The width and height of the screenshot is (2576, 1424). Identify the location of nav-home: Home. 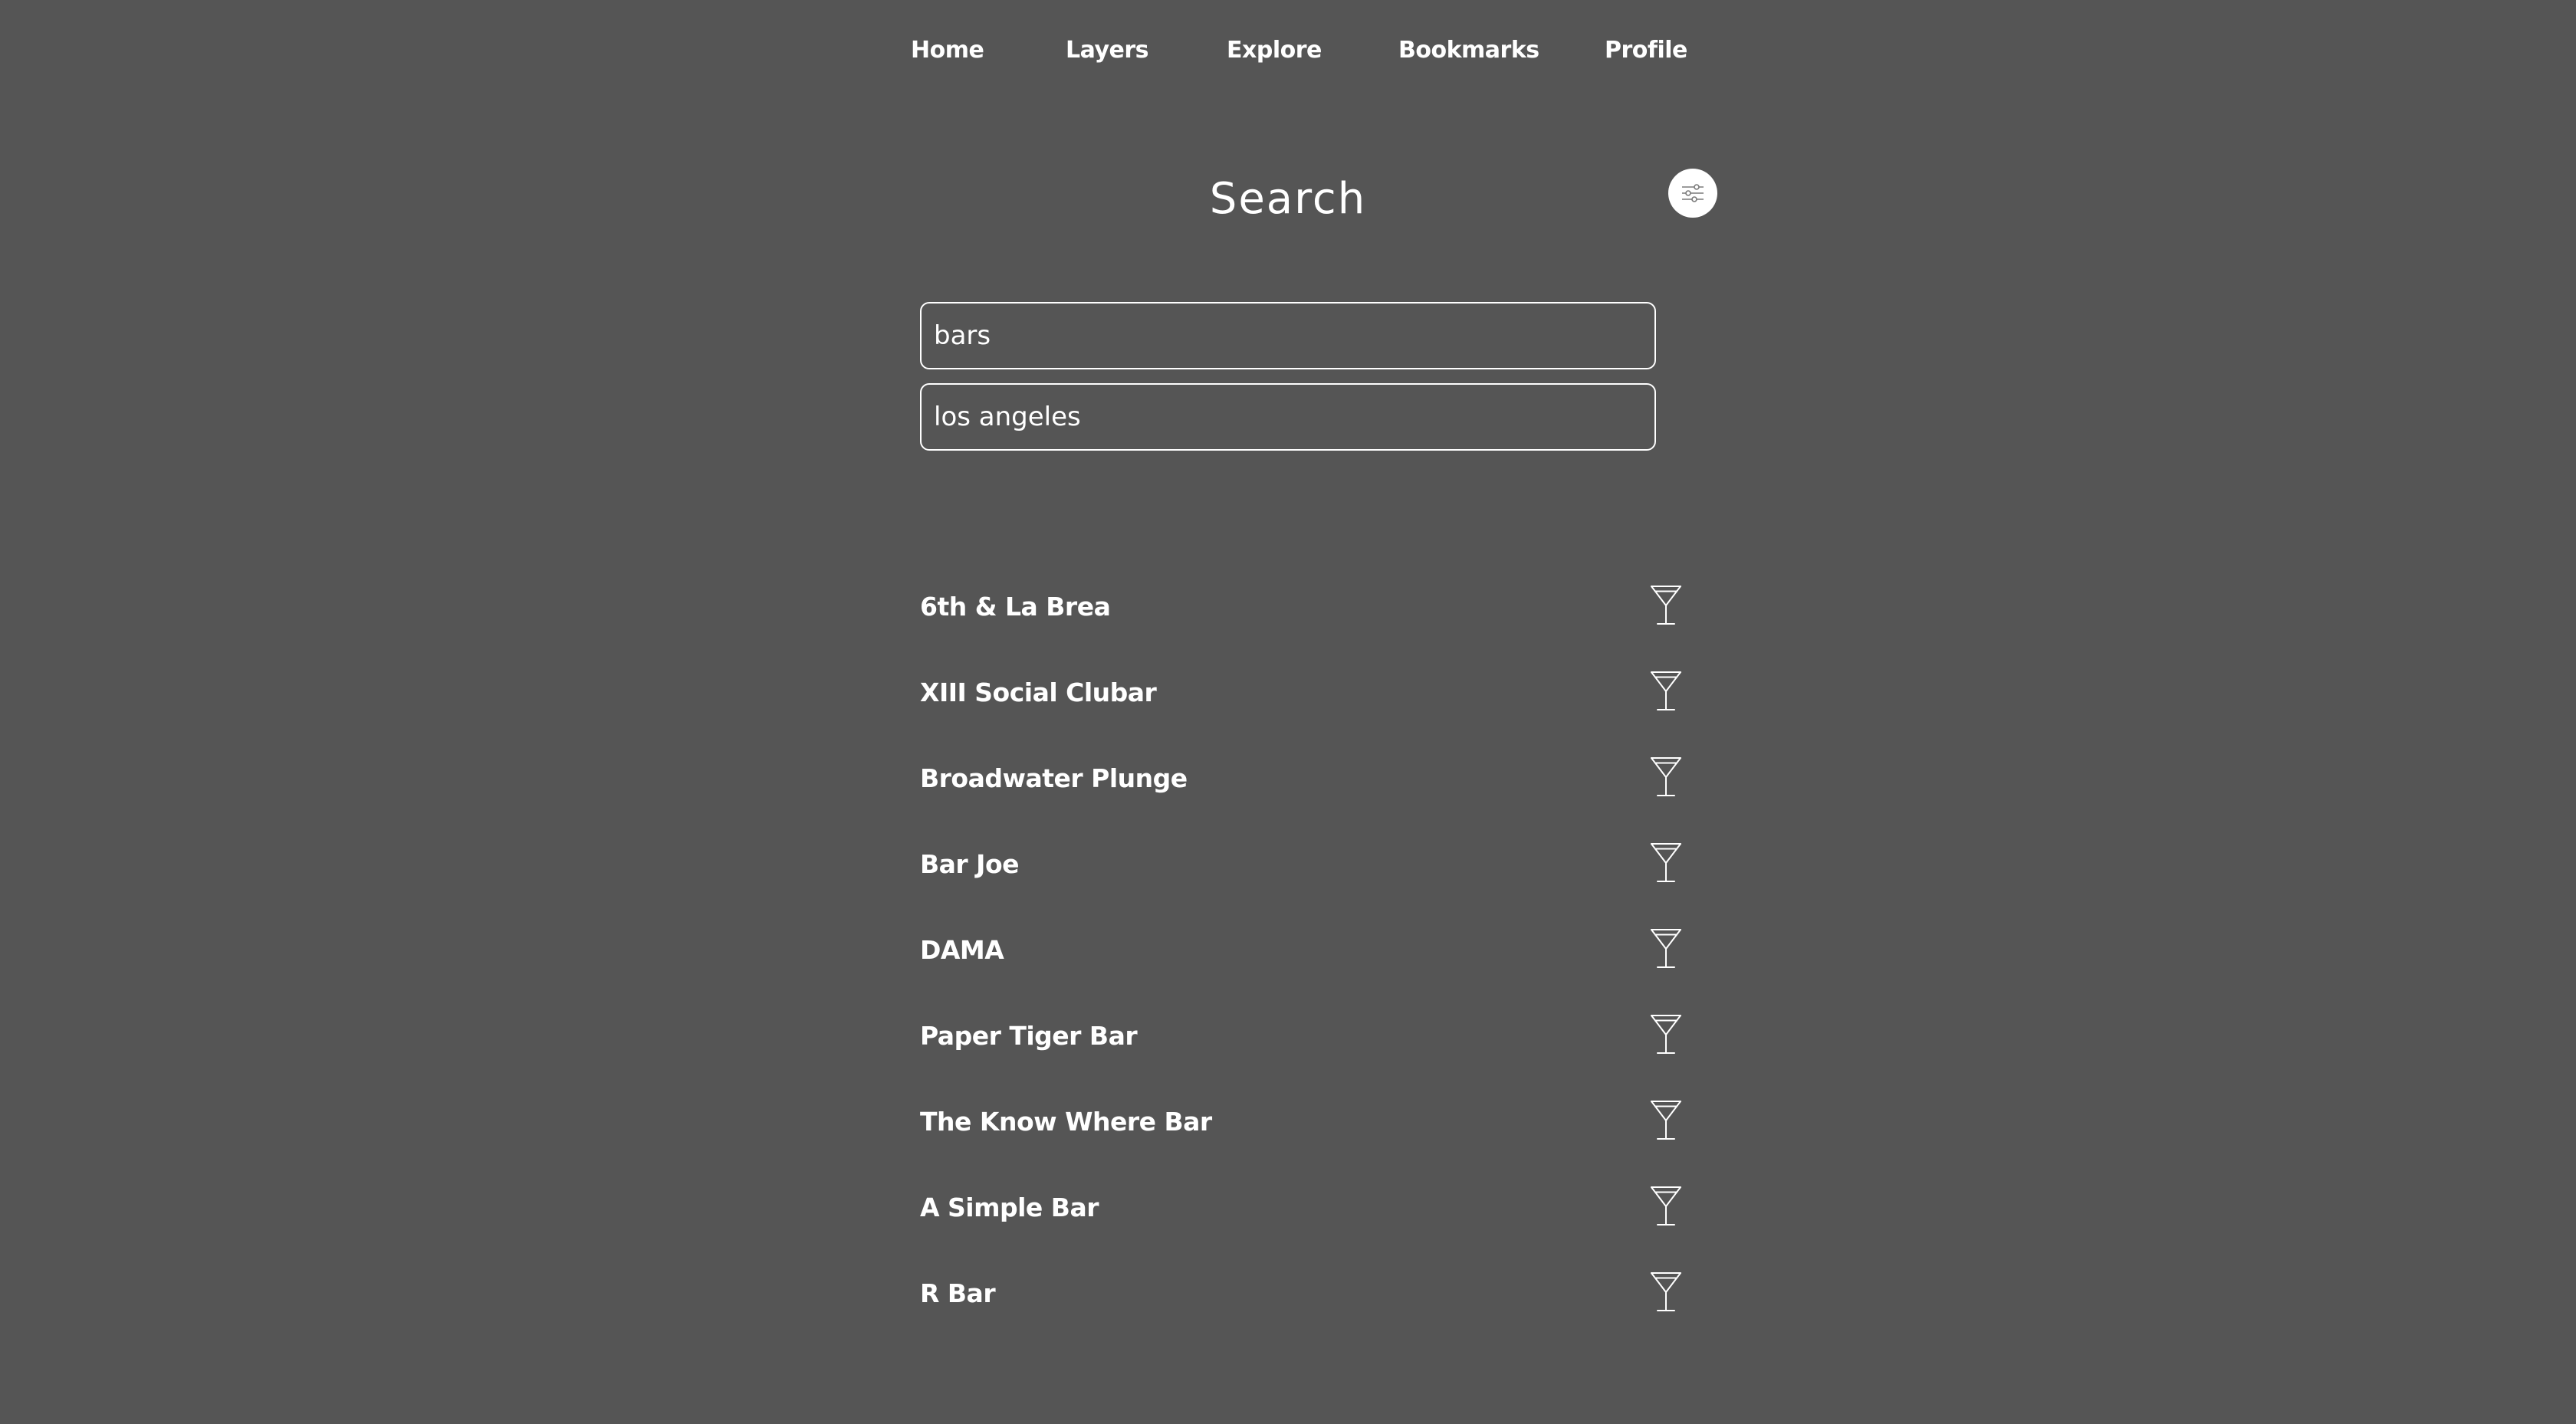
(947, 51).